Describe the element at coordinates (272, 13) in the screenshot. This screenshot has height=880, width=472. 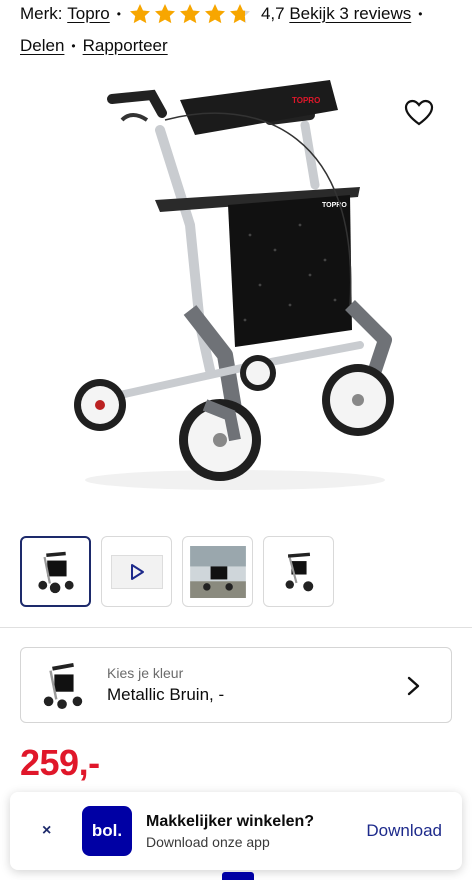
I see `rating-value: 4,7` at that location.